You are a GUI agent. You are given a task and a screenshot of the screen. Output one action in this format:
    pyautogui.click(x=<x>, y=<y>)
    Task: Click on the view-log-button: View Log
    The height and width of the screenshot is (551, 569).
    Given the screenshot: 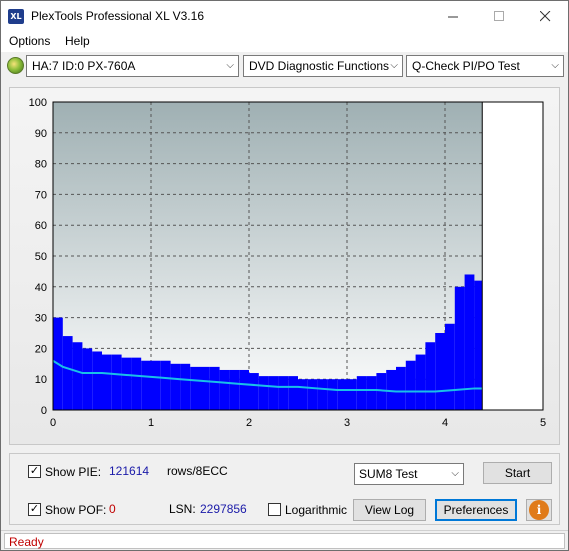 What is the action you would take?
    pyautogui.click(x=389, y=510)
    